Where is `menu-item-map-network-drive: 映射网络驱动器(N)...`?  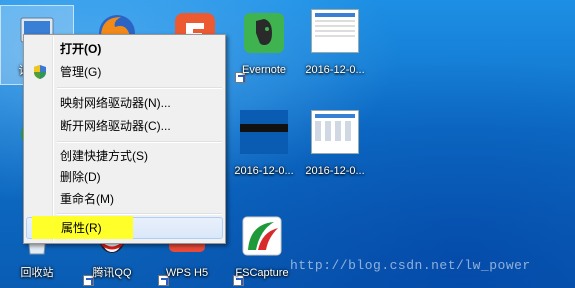 menu-item-map-network-drive: 映射网络驱动器(N)... is located at coordinates (124, 103).